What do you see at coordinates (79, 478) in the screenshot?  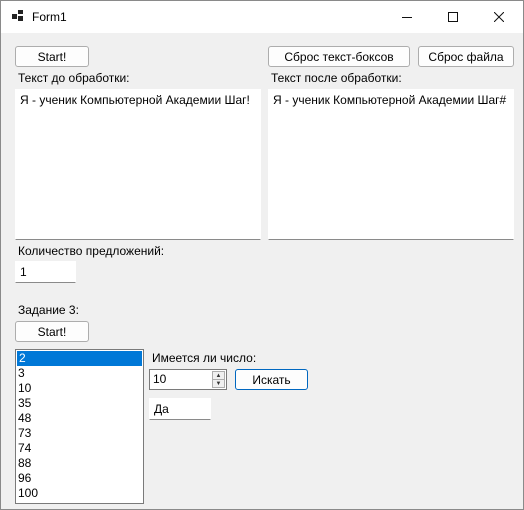 I see `list-item: 96` at bounding box center [79, 478].